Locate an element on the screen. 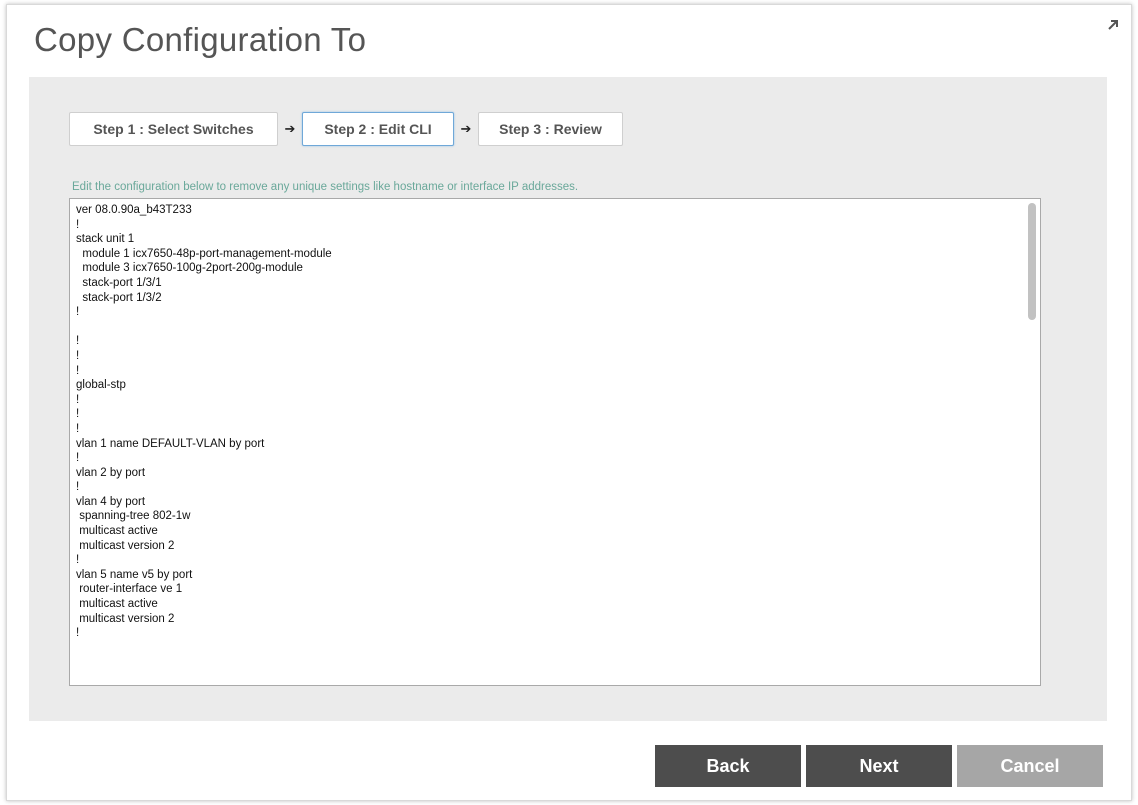 The width and height of the screenshot is (1138, 805). step-label: Step 1 : Select Switches is located at coordinates (173, 129).